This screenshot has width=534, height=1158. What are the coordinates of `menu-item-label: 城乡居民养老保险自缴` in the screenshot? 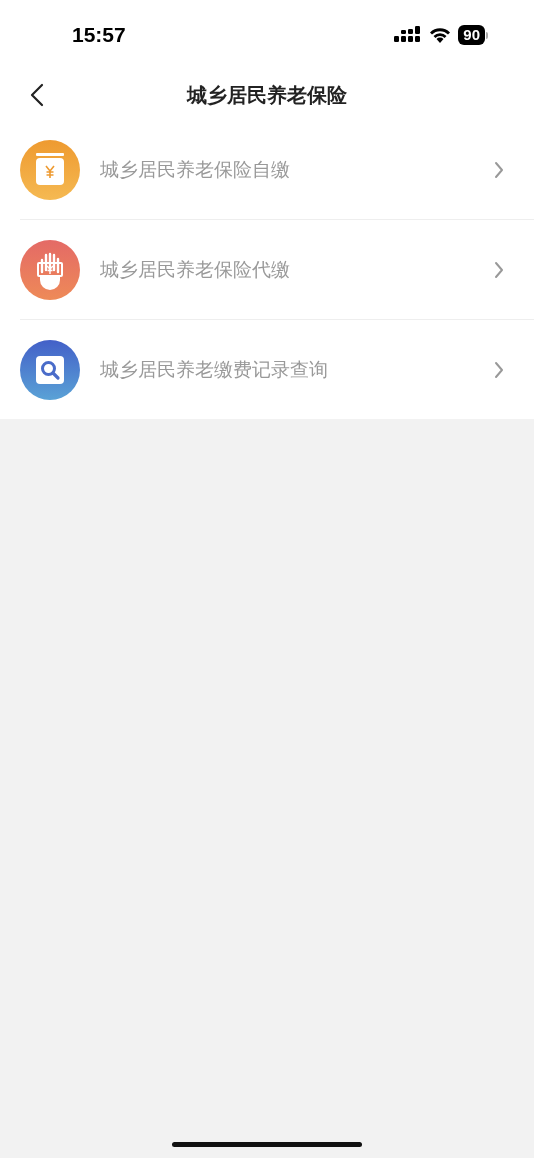 It's located at (195, 169).